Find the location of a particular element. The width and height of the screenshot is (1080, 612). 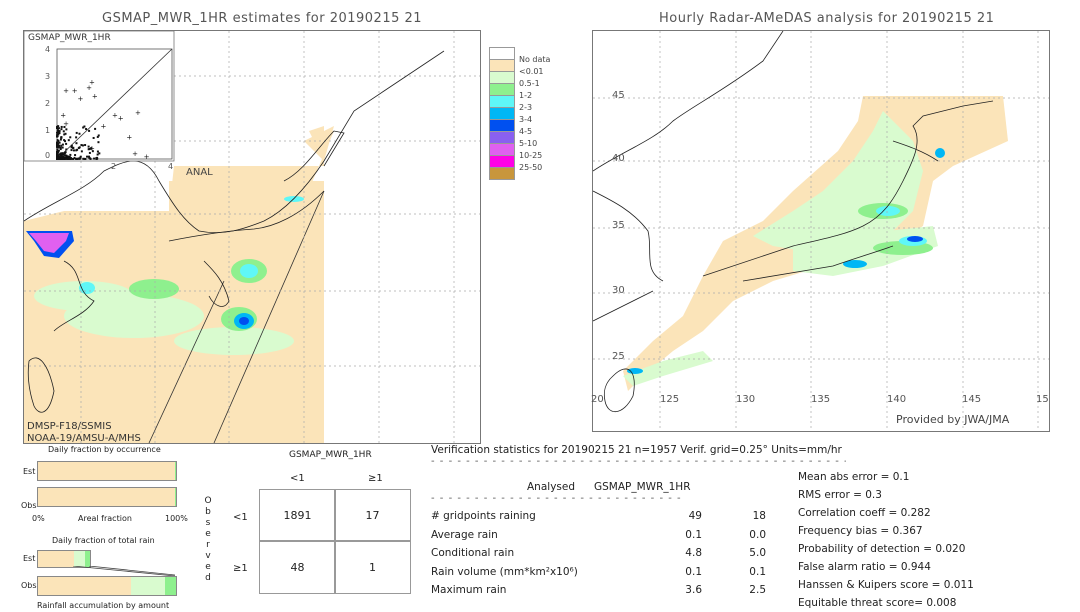

lat-label-45: 45 is located at coordinates (618, 95).